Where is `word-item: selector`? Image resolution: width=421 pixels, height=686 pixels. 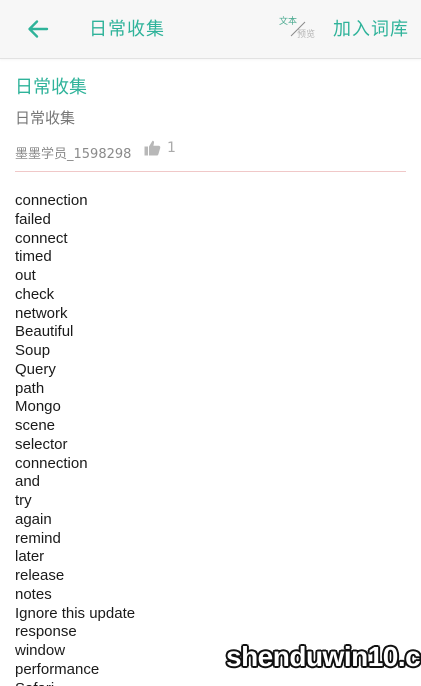
word-item: selector is located at coordinates (75, 445).